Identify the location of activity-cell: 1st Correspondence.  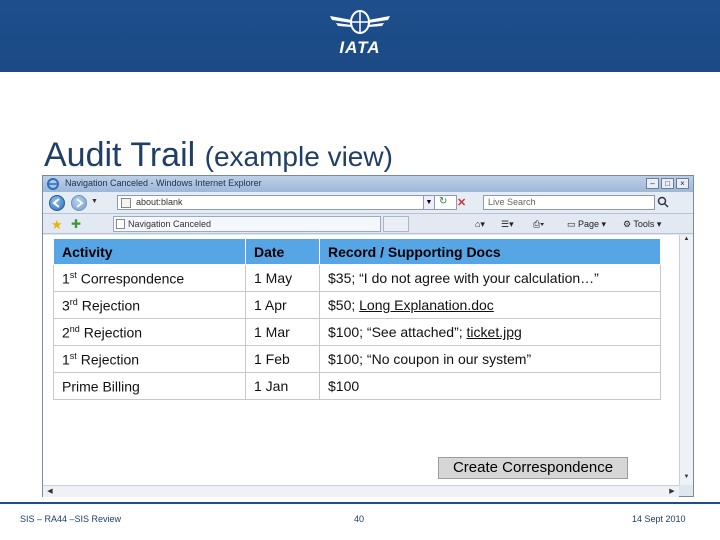
(149, 278).